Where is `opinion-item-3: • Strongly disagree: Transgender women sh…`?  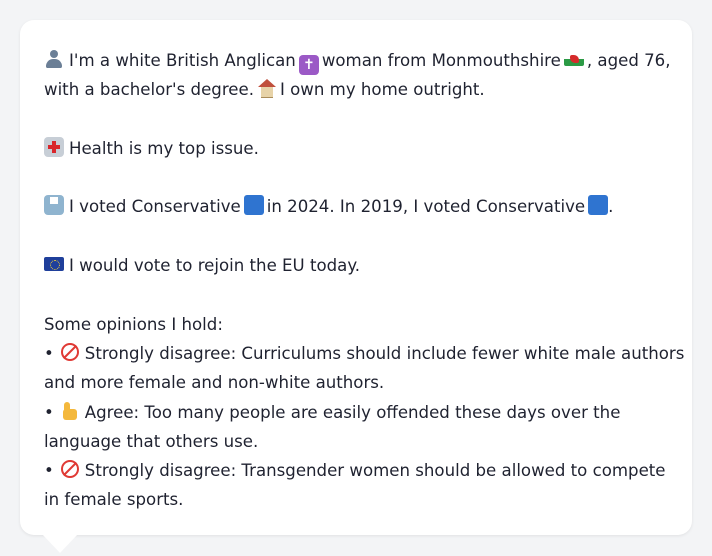
opinion-item-3: • Strongly disagree: Transgender women sh… is located at coordinates (358, 470).